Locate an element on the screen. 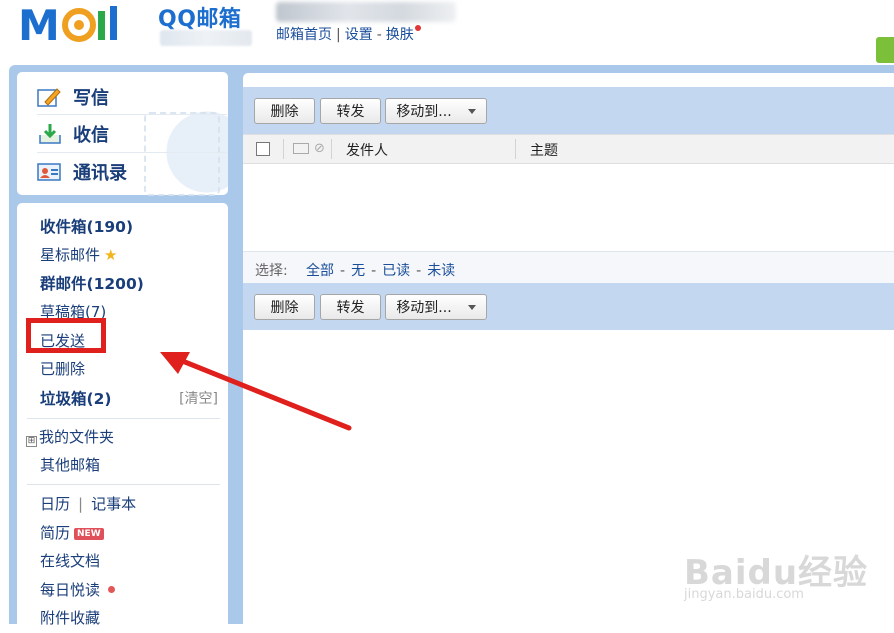 The image size is (894, 633). folder-trash: 垃圾箱(2) is located at coordinates (75, 398).